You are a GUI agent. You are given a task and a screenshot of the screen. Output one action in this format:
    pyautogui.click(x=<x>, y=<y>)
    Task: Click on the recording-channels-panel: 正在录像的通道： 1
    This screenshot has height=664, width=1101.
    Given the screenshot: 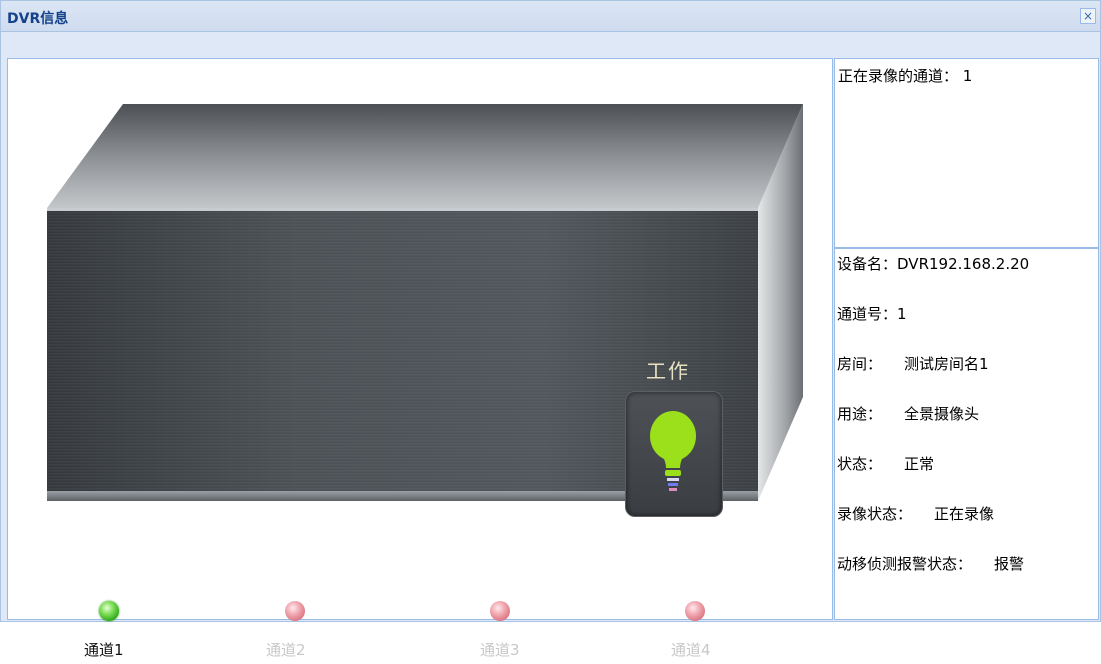 What is the action you would take?
    pyautogui.click(x=966, y=153)
    